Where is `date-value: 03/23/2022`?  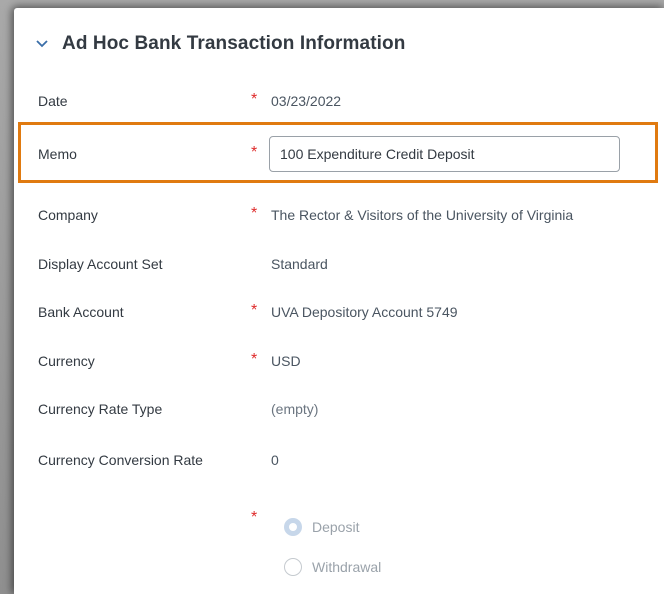 date-value: 03/23/2022 is located at coordinates (306, 101).